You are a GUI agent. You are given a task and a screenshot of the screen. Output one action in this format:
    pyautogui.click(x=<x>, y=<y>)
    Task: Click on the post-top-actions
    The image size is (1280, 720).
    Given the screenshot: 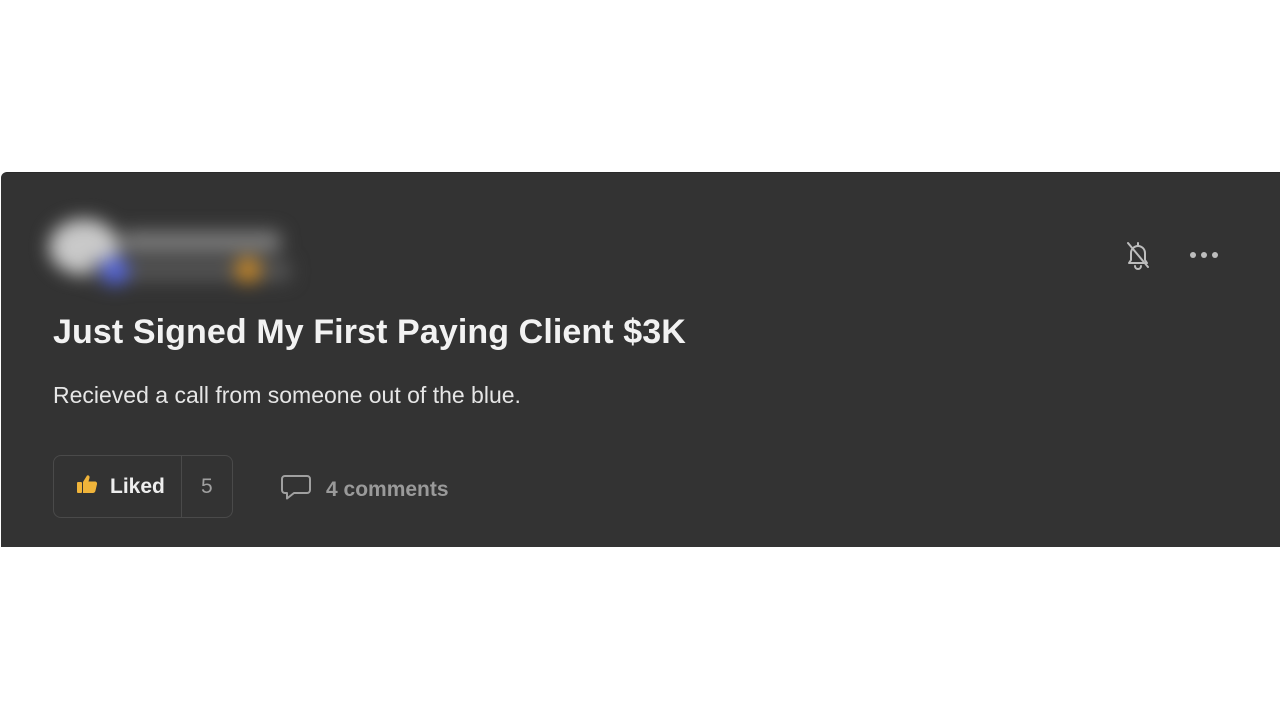 What is the action you would take?
    pyautogui.click(x=1171, y=255)
    